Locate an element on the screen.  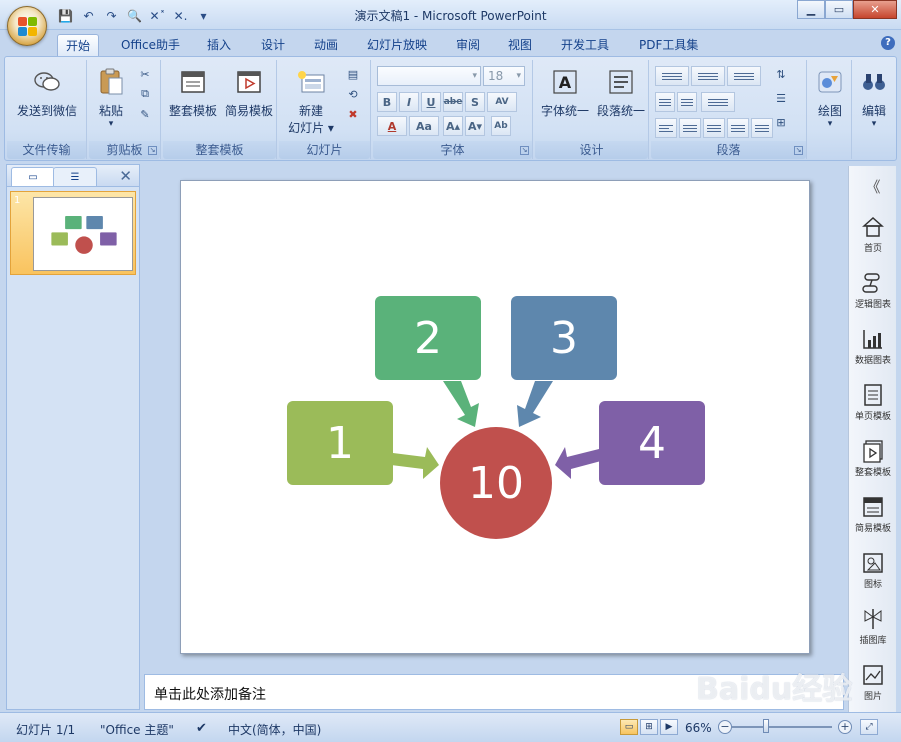
box-1: 1 is located at coordinates (340, 443).